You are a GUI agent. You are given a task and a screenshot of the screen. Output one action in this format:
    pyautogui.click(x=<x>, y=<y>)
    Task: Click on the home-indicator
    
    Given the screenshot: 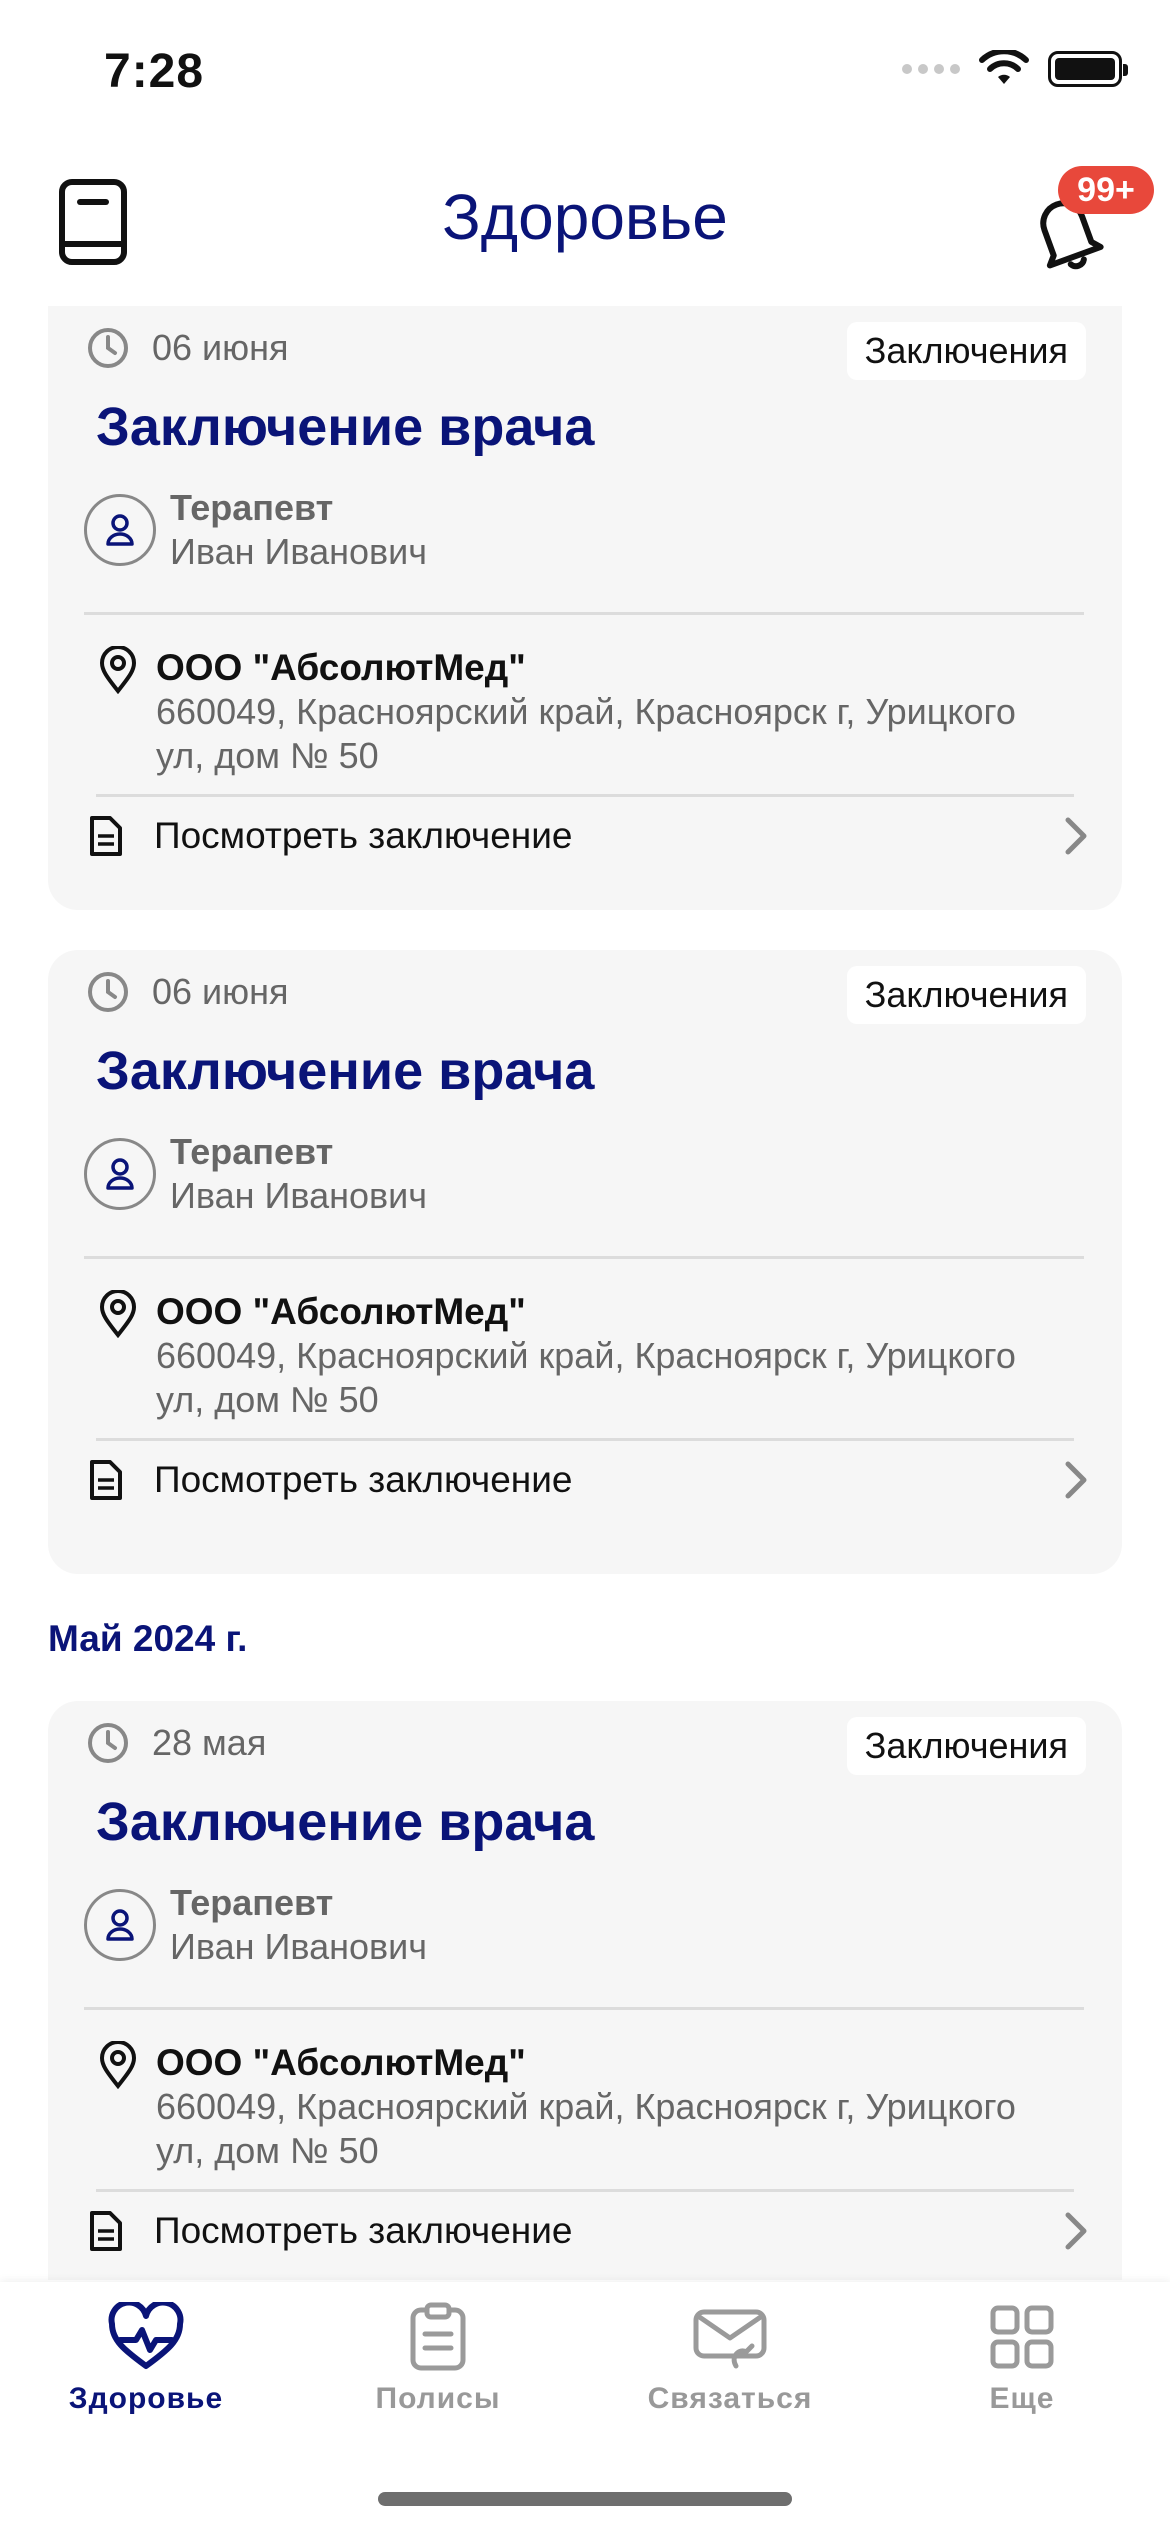 What is the action you would take?
    pyautogui.click(x=585, y=2499)
    